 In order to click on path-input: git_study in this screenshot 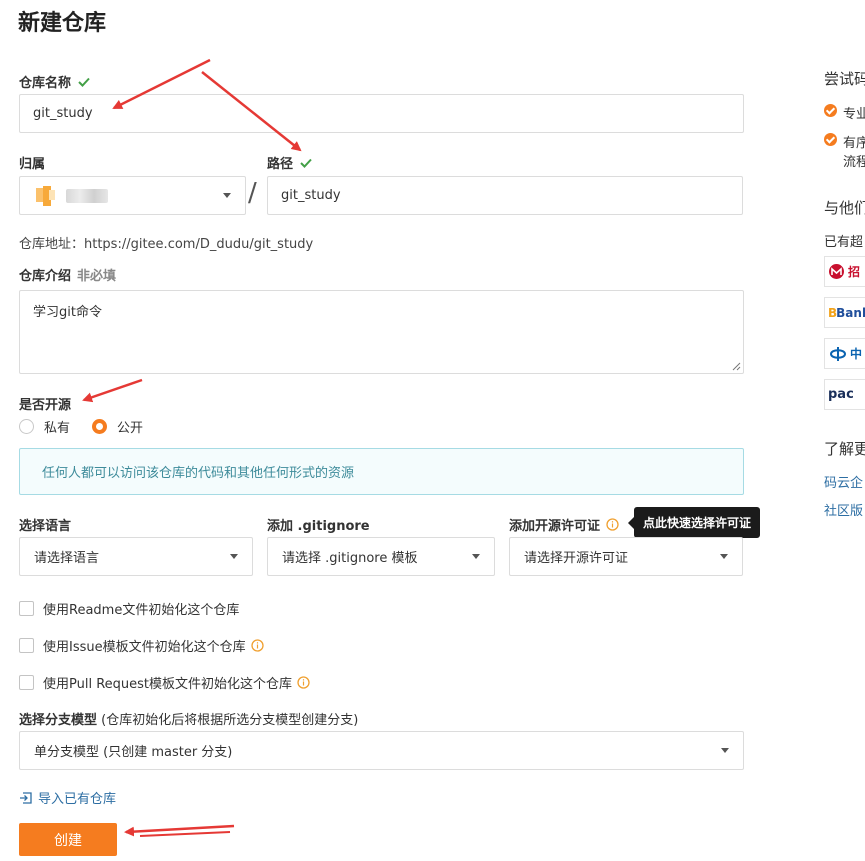, I will do `click(505, 195)`.